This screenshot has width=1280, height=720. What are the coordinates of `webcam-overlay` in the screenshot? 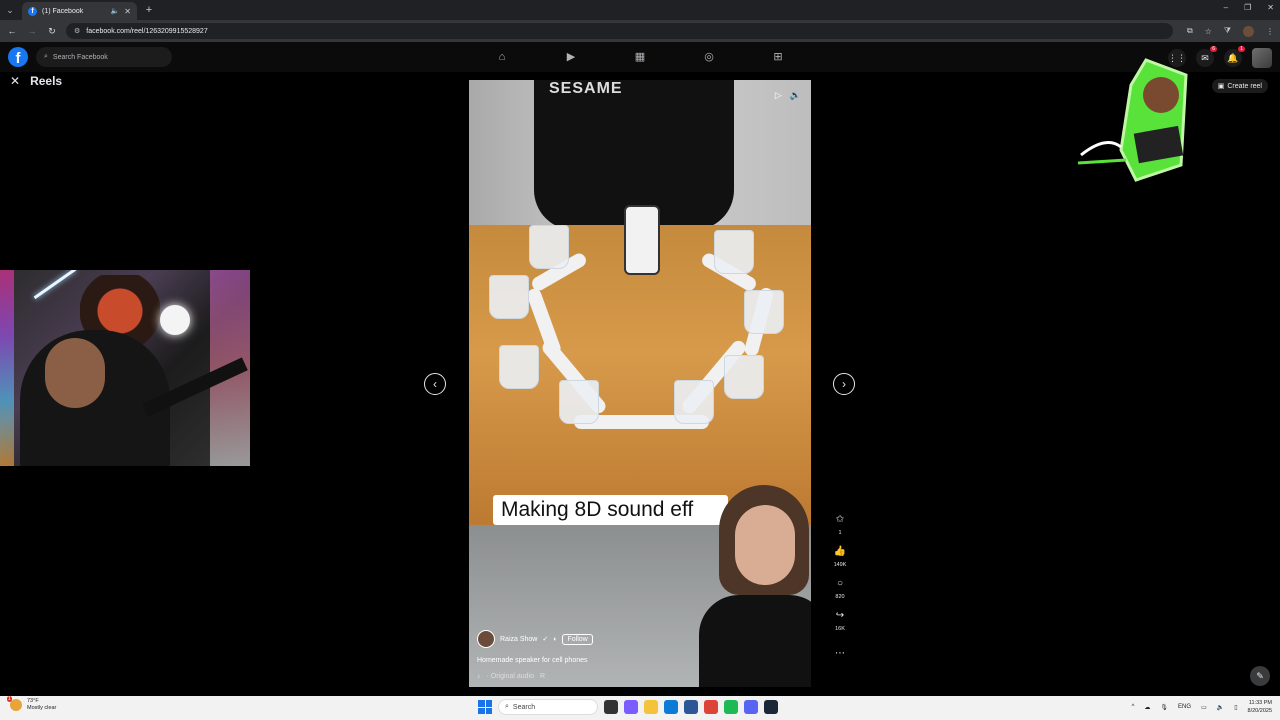 It's located at (125, 368).